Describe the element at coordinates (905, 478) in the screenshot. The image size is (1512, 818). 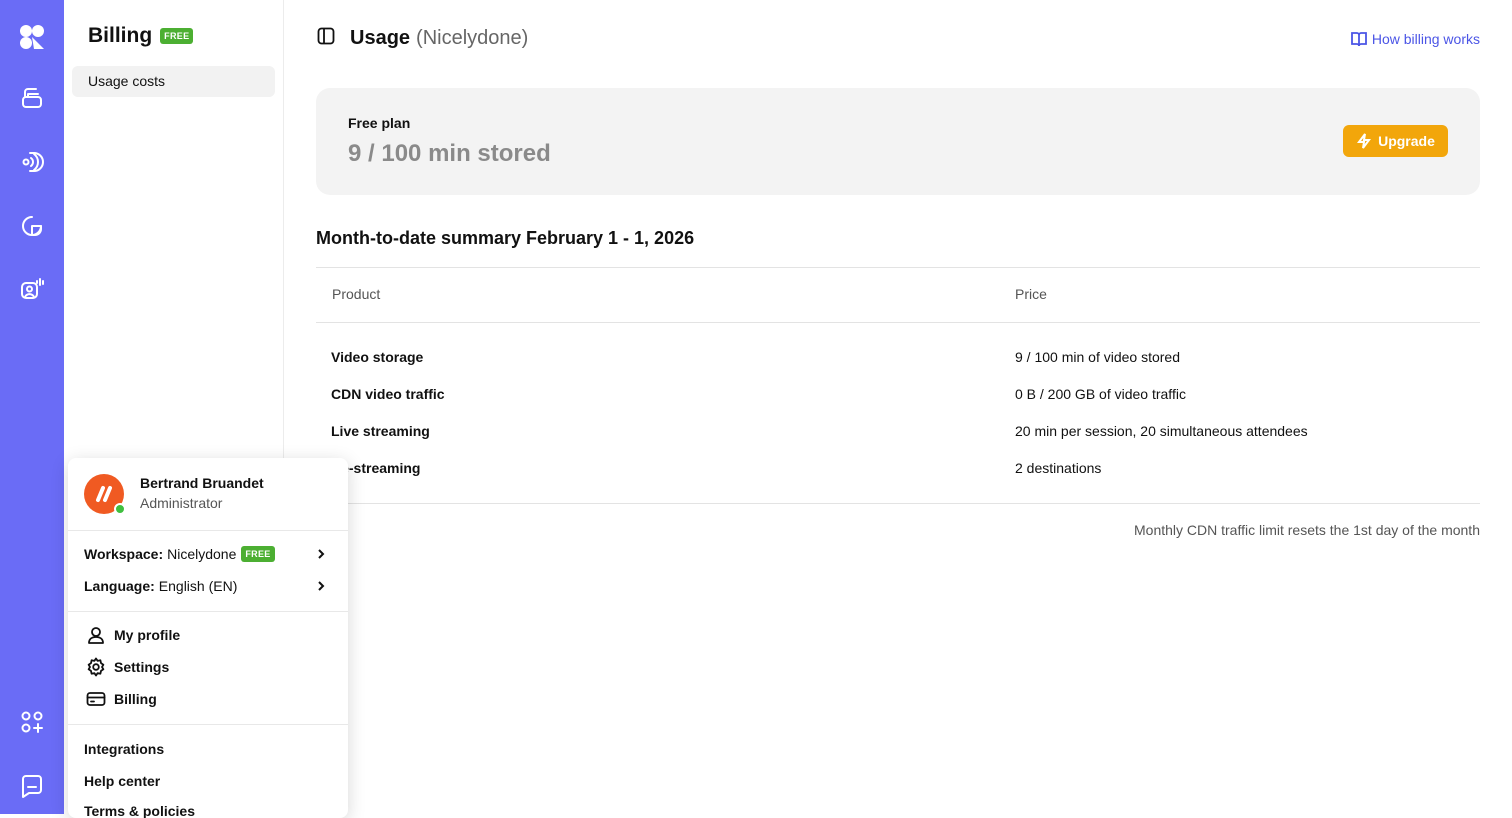
I see `table-row: Re-streaming 2 destinations` at that location.